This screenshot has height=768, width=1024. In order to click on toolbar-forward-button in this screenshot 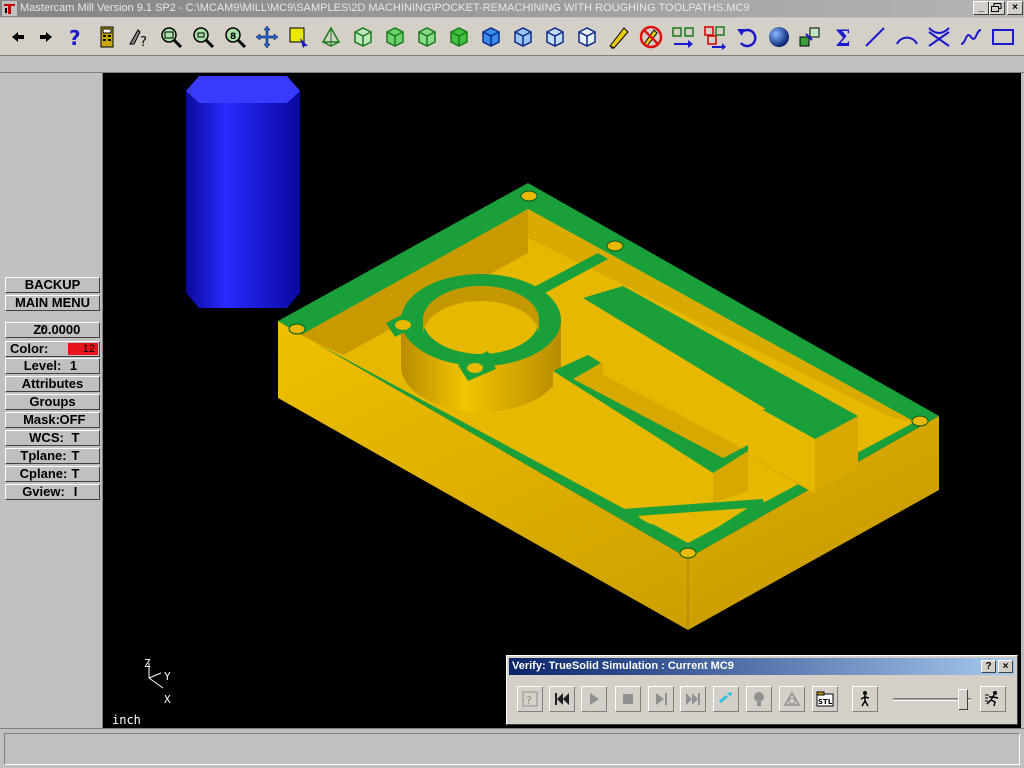, I will do `click(46, 37)`.